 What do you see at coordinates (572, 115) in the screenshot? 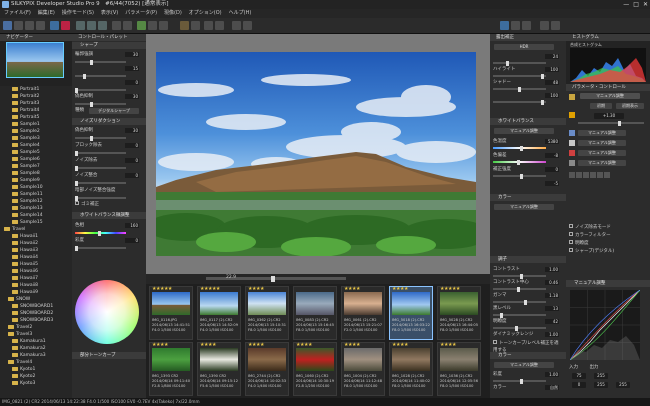
I see `exposure-icon` at bounding box center [572, 115].